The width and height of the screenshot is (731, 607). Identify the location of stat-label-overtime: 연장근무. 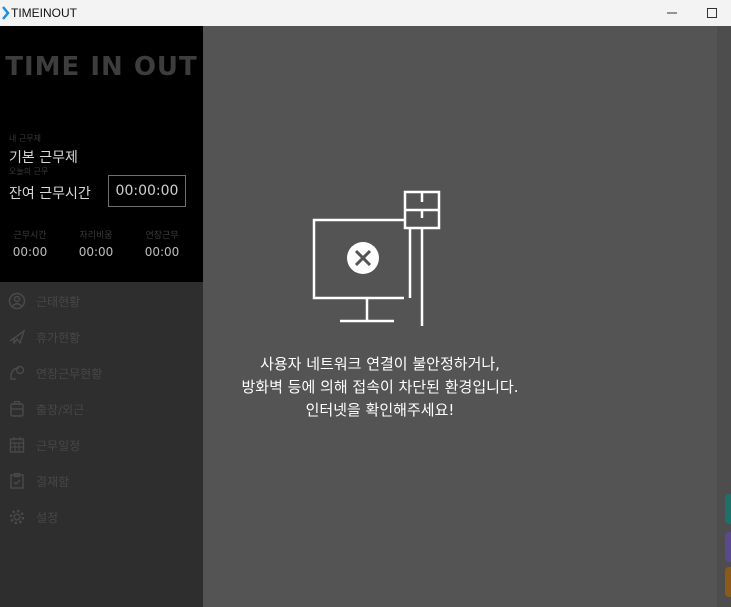
(162, 236).